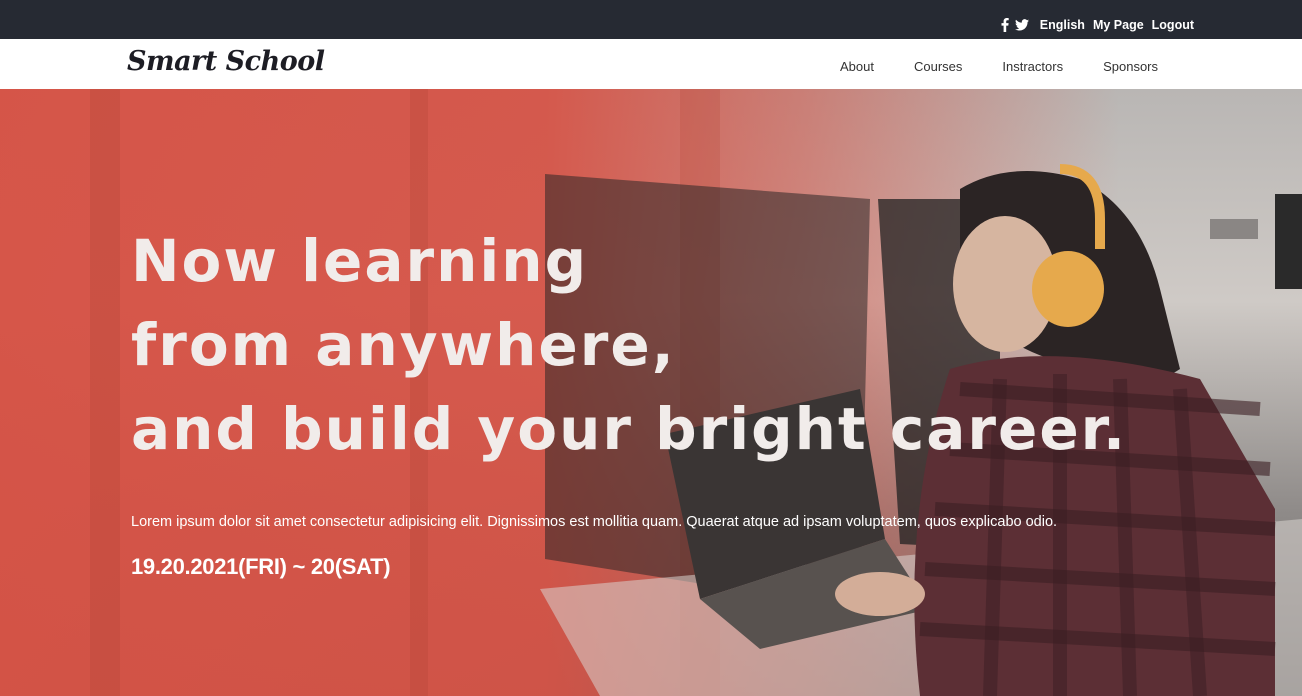 Image resolution: width=1302 pixels, height=696 pixels. I want to click on nav-menu: About Courses Instractors Sponsors, so click(999, 66).